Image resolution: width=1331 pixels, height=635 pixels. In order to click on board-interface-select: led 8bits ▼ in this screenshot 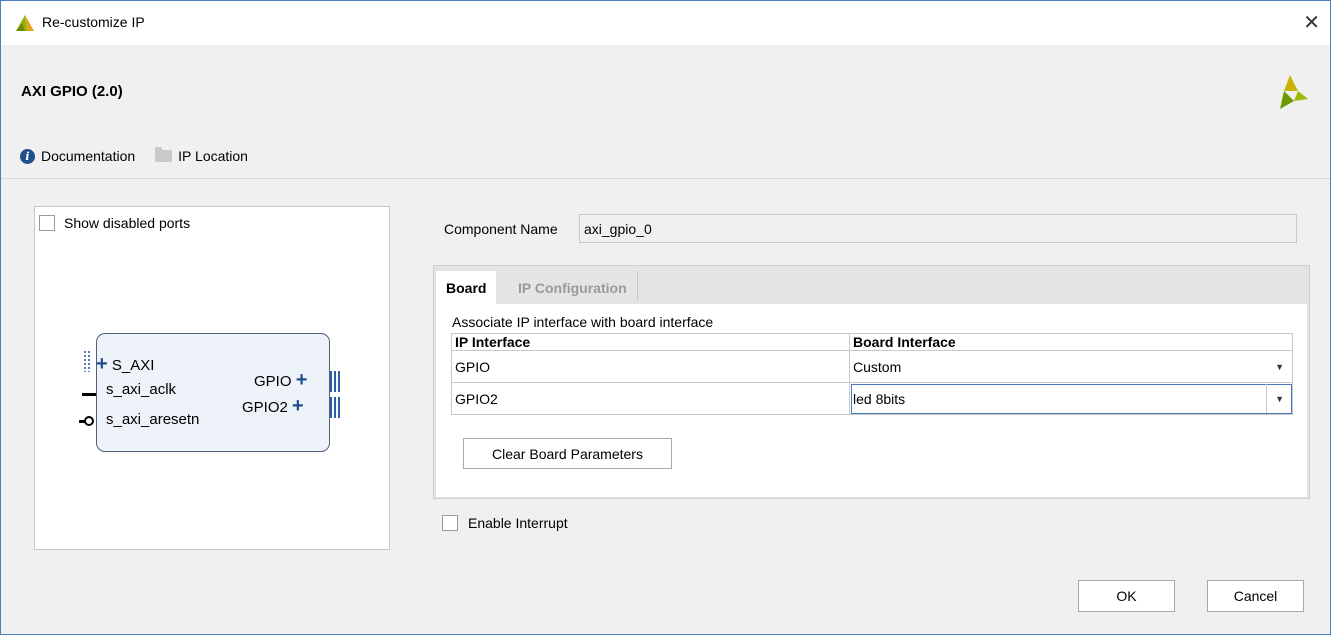, I will do `click(1071, 398)`.